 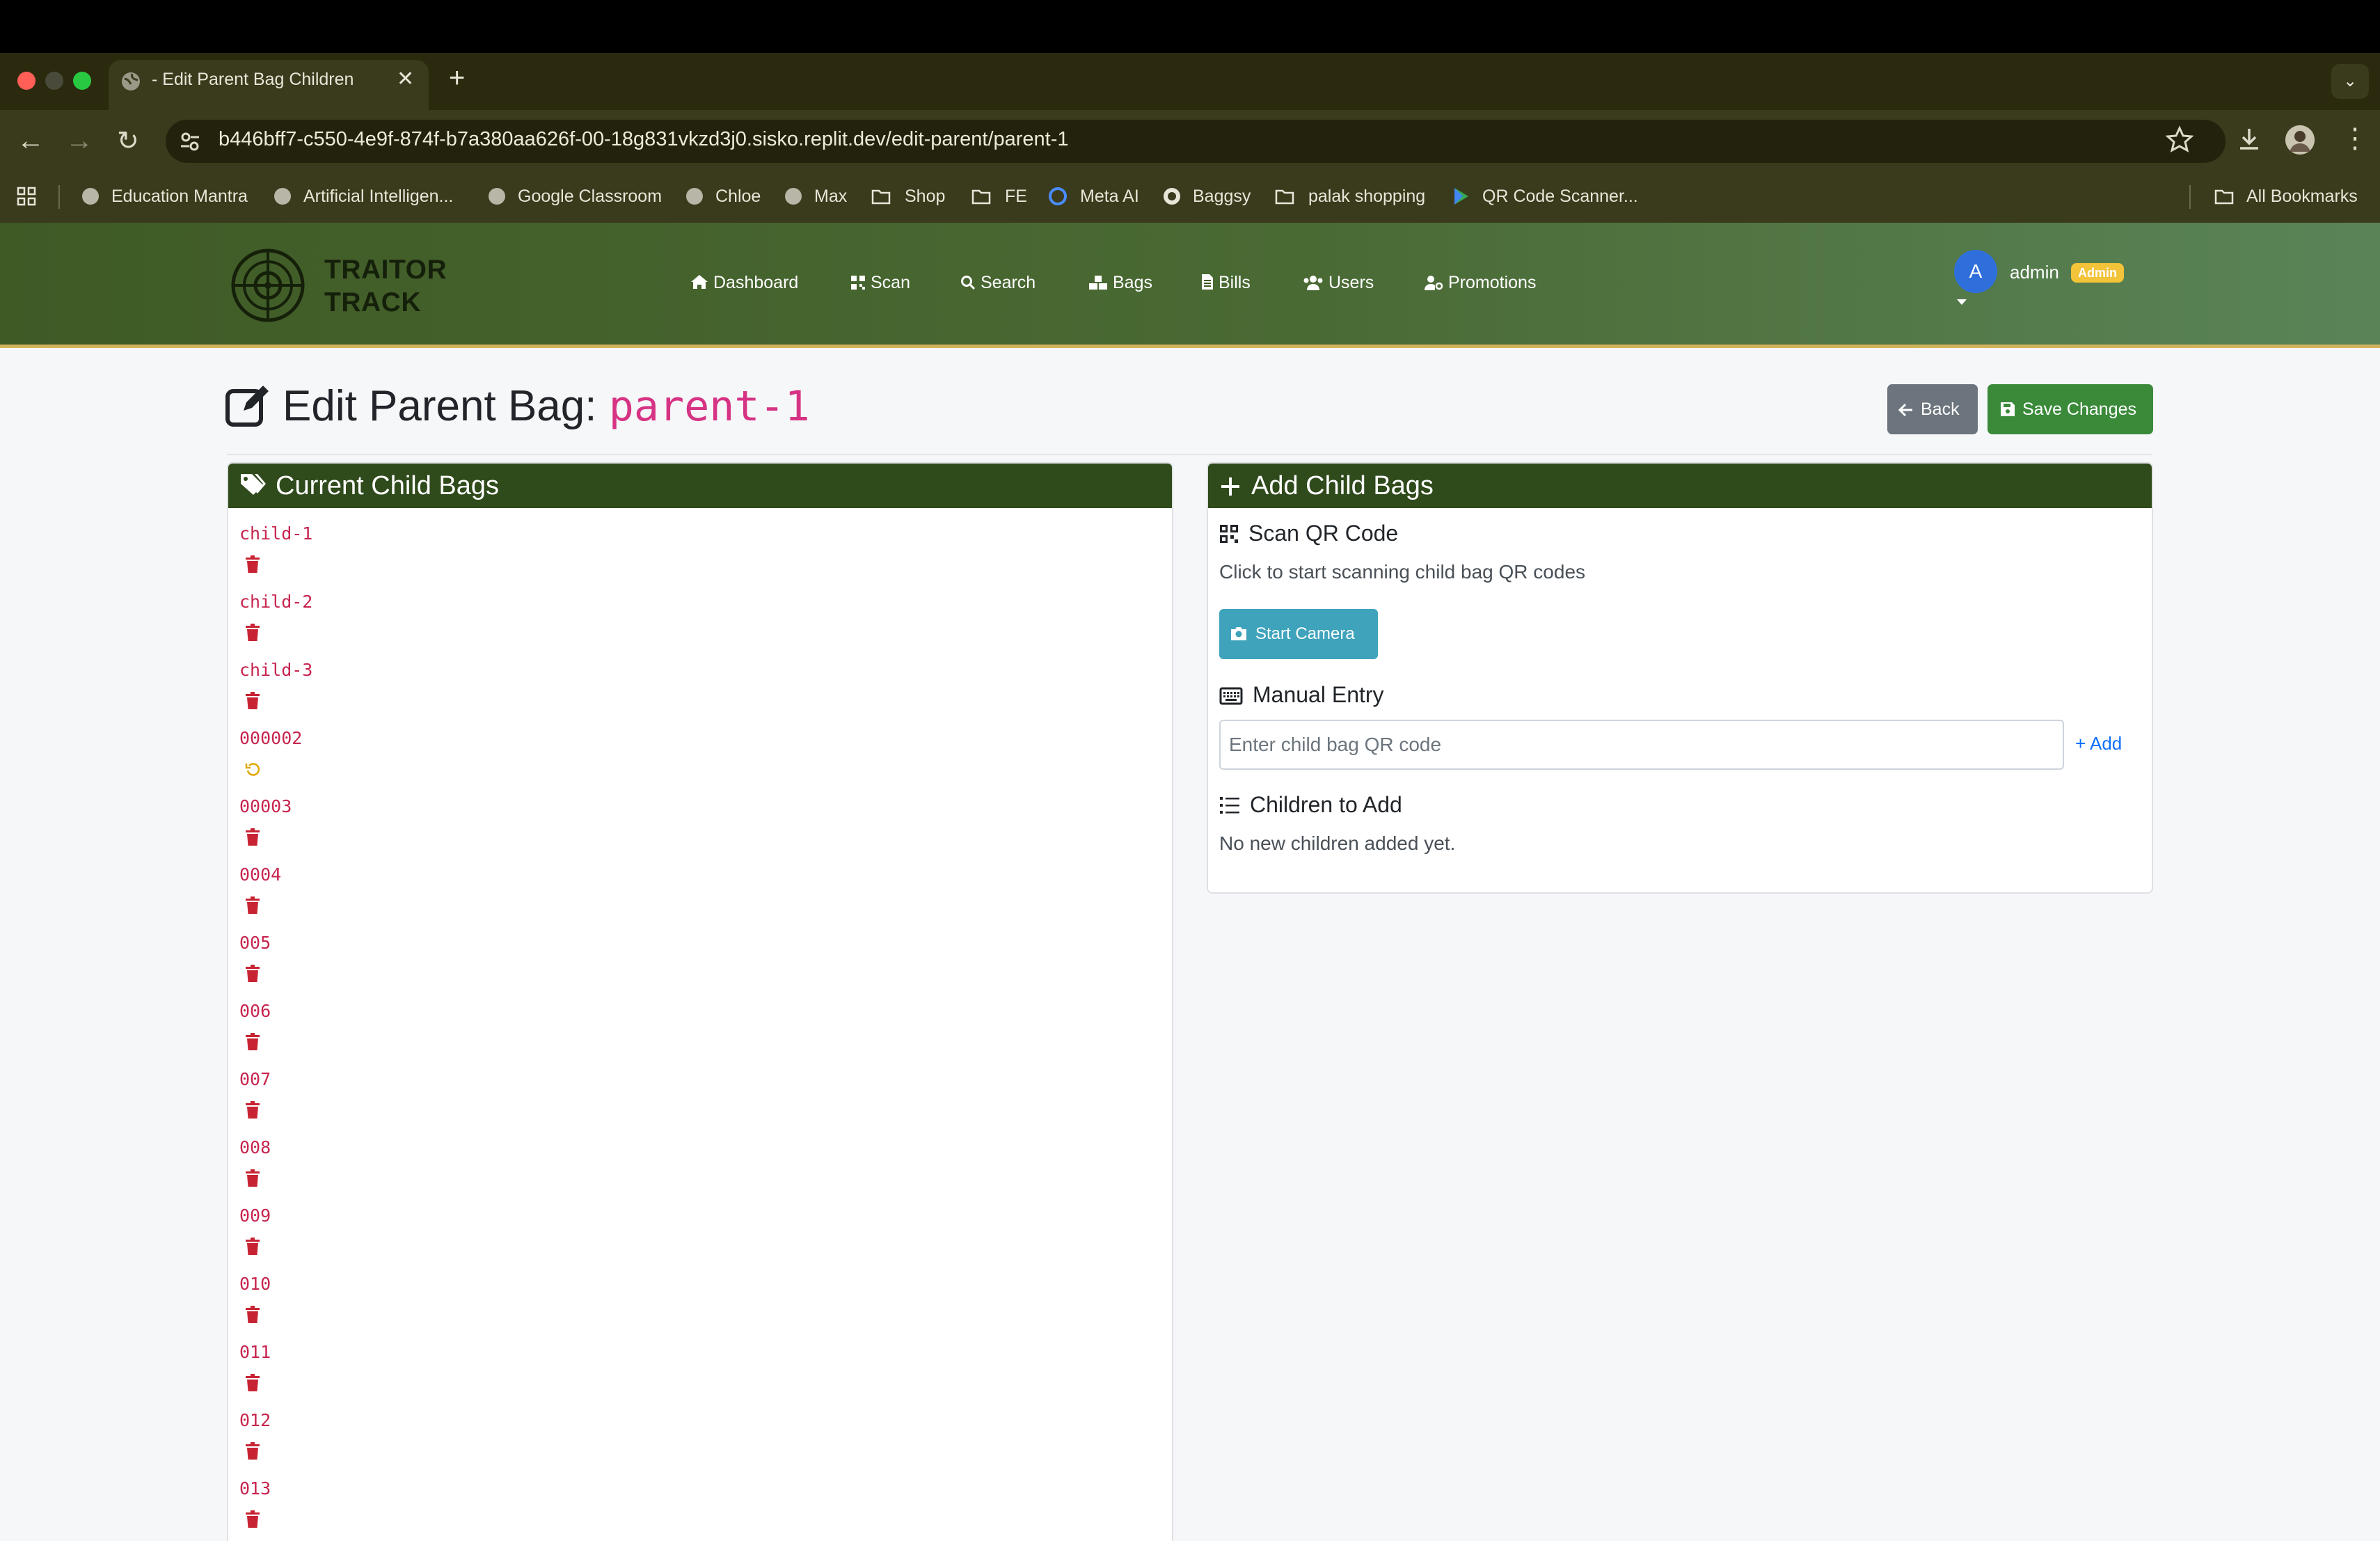 I want to click on bookmark-star-icon, so click(x=2179, y=139).